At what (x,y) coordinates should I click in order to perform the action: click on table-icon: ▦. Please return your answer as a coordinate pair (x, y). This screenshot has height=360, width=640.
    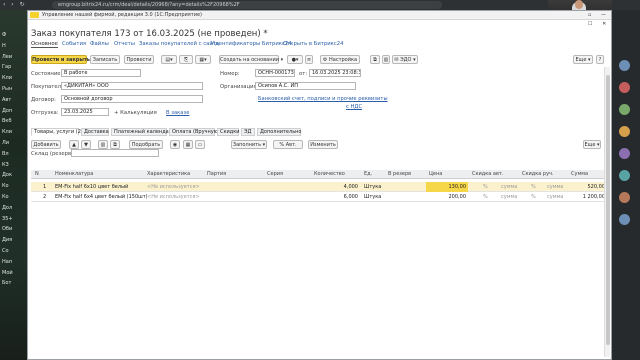
    Looking at the image, I should click on (188, 144).